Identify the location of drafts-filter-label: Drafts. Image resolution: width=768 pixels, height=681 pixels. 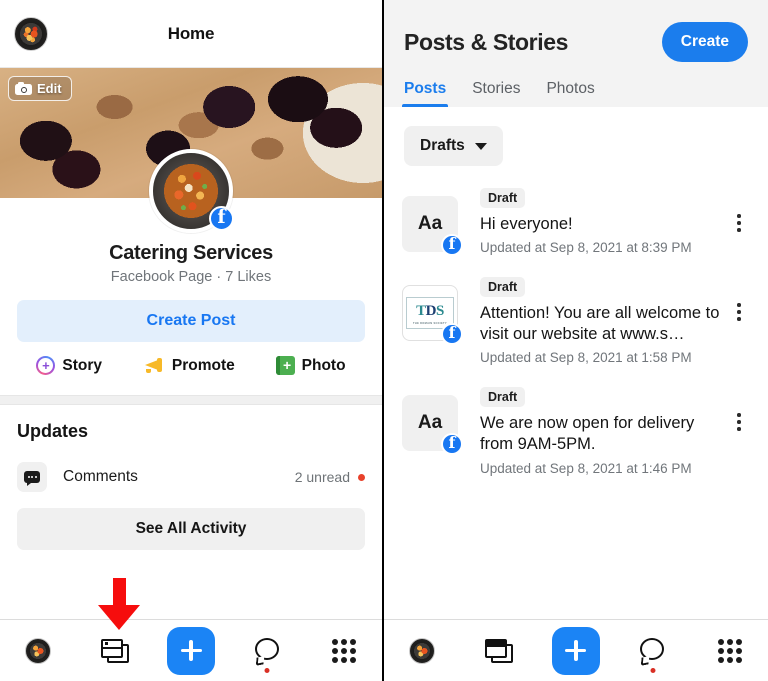
(442, 145).